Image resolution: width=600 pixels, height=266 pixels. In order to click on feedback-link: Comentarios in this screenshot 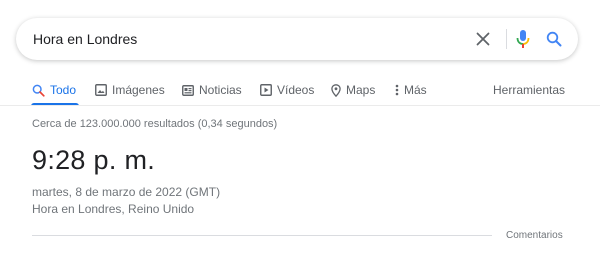, I will do `click(534, 235)`.